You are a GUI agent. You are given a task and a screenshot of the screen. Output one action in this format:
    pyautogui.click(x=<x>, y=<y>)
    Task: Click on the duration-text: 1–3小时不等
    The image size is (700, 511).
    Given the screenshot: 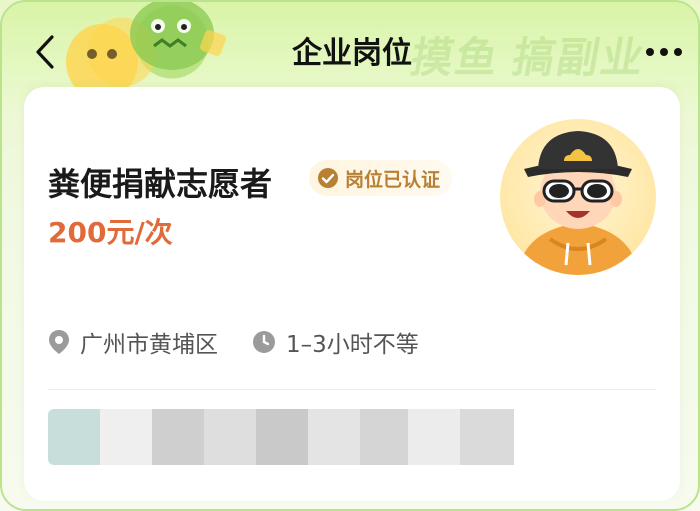 What is the action you would take?
    pyautogui.click(x=352, y=345)
    